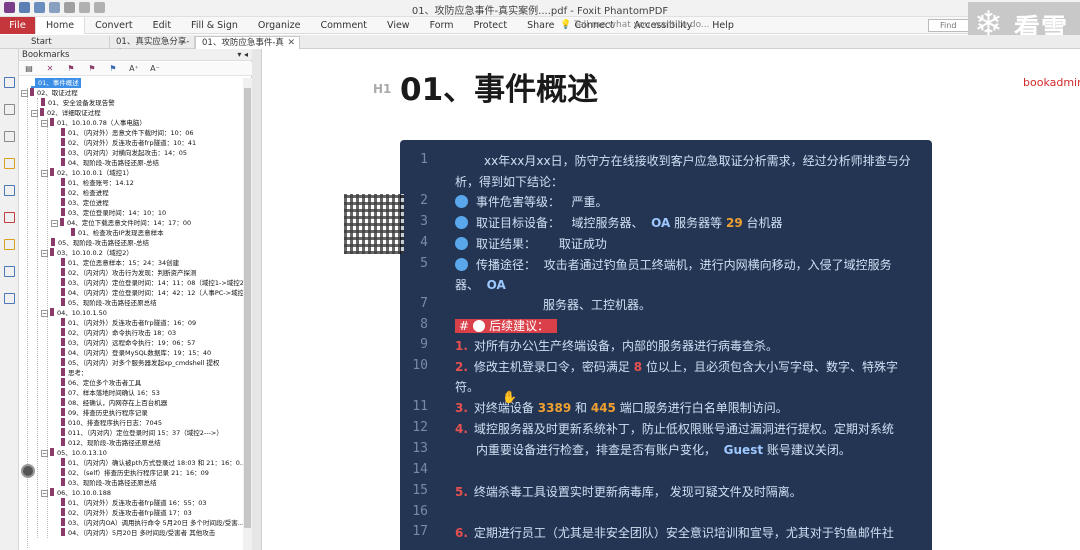 This screenshot has height=550, width=1080. What do you see at coordinates (9, 163) in the screenshot?
I see `comments-icon` at bounding box center [9, 163].